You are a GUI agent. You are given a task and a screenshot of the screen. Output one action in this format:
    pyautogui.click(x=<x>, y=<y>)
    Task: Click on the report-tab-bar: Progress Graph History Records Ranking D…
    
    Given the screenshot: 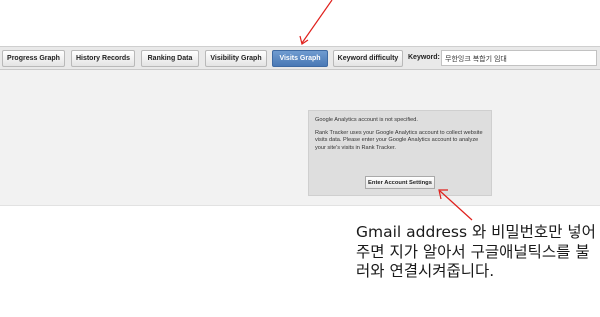 What is the action you would take?
    pyautogui.click(x=300, y=58)
    